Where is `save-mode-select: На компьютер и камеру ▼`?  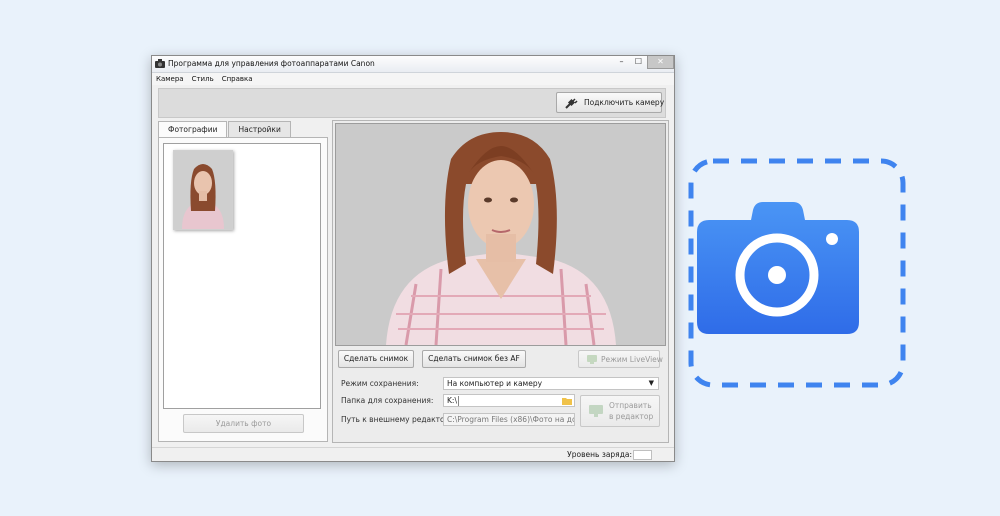 save-mode-select: На компьютер и камеру ▼ is located at coordinates (551, 383).